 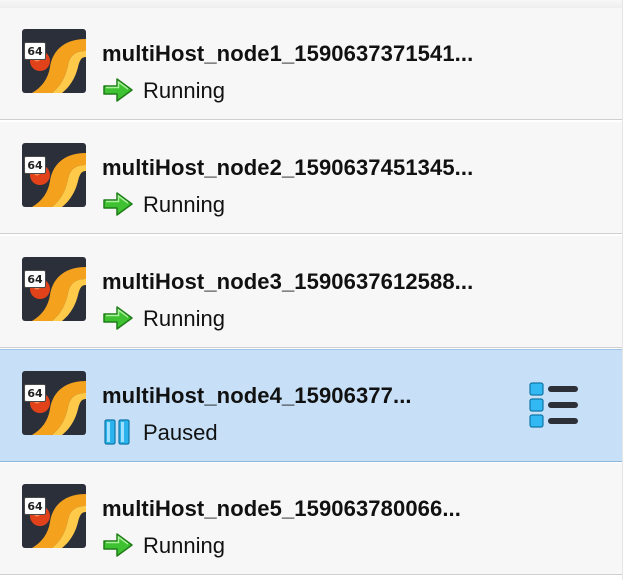 I want to click on machine-tools-menu-button, so click(x=555, y=405).